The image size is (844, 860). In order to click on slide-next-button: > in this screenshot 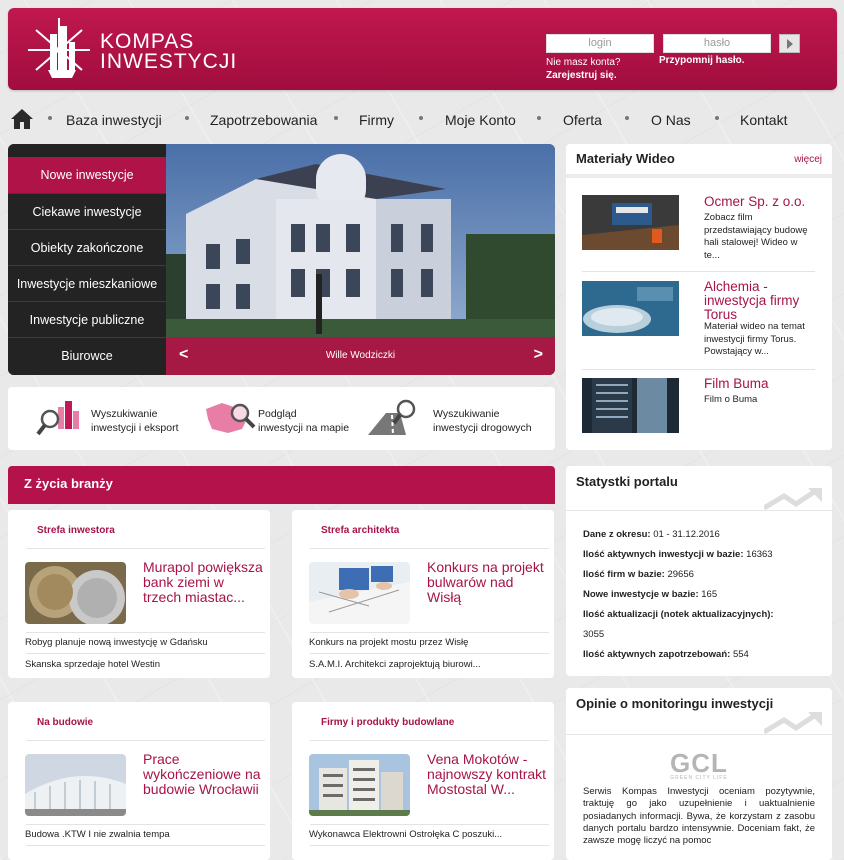, I will do `click(538, 355)`.